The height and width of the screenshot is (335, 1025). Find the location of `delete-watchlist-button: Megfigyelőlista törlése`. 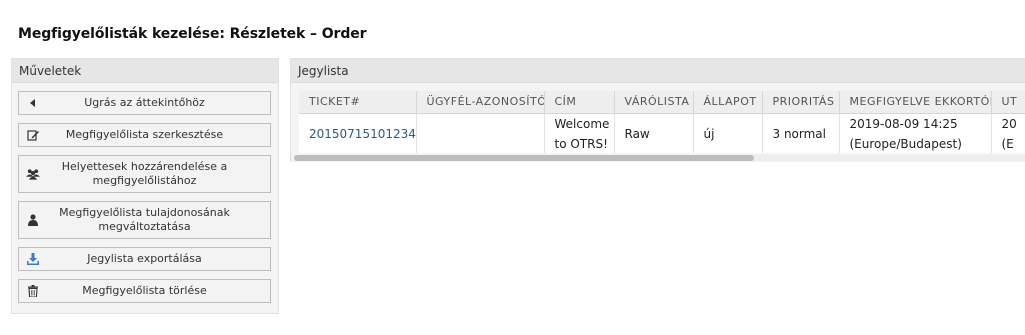

delete-watchlist-button: Megfigyelőlista törlése is located at coordinates (144, 291).